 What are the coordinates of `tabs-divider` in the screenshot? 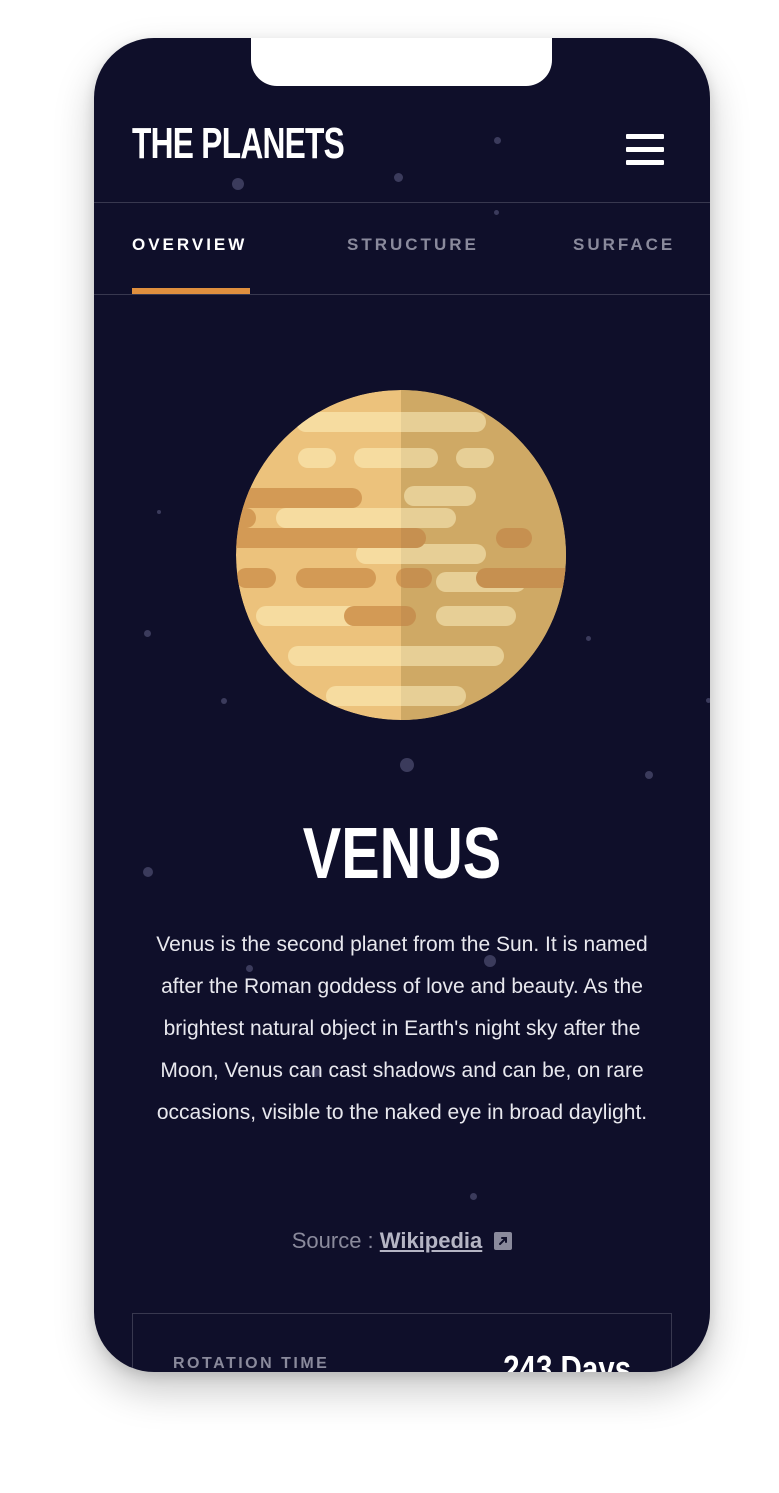 It's located at (402, 294).